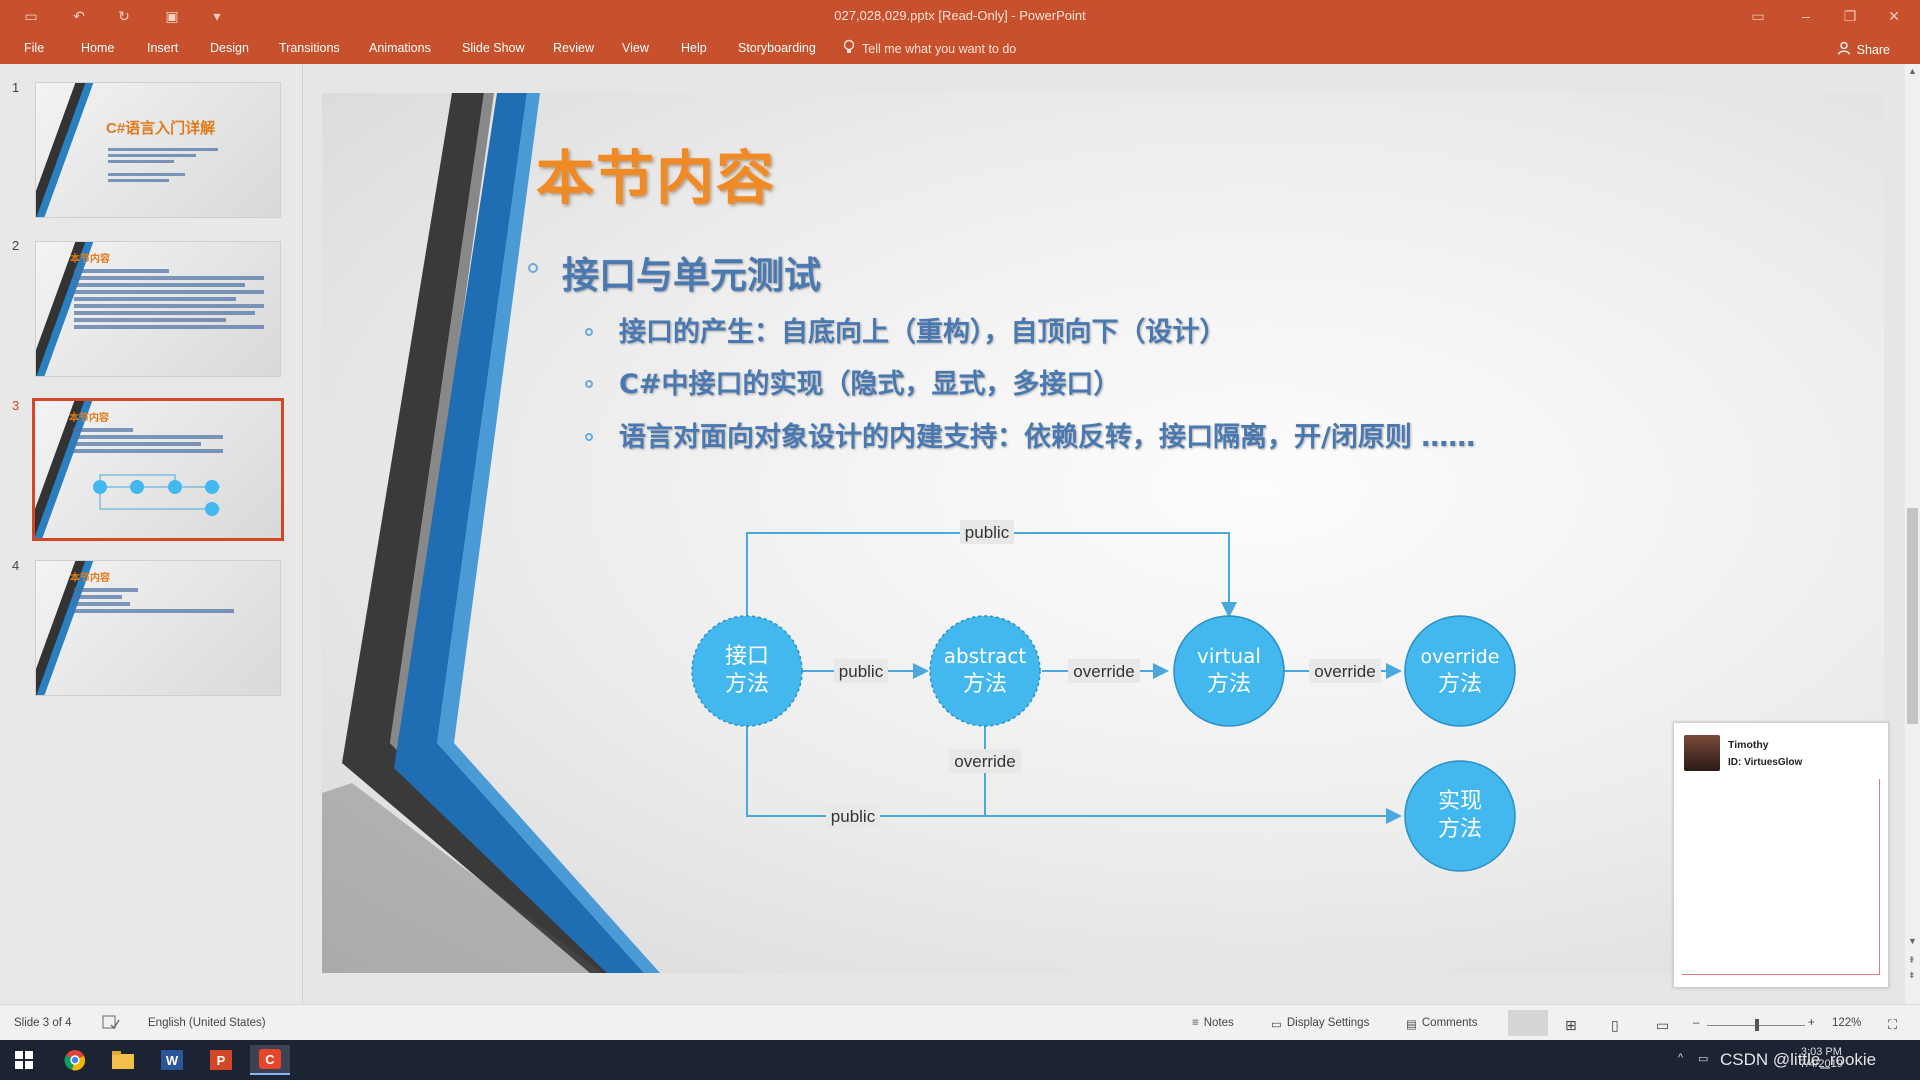 The width and height of the screenshot is (1920, 1080). I want to click on node-interface, so click(747, 671).